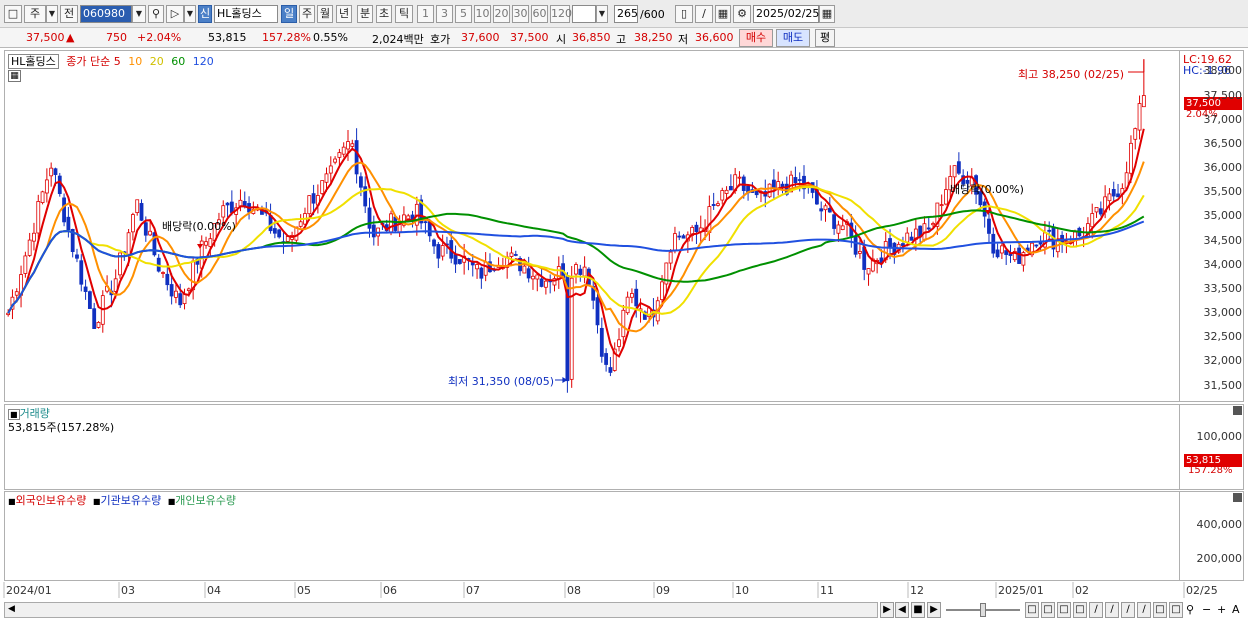  What do you see at coordinates (987, 189) in the screenshot?
I see `dividend-note-2: 배당락(0.00%)` at bounding box center [987, 189].